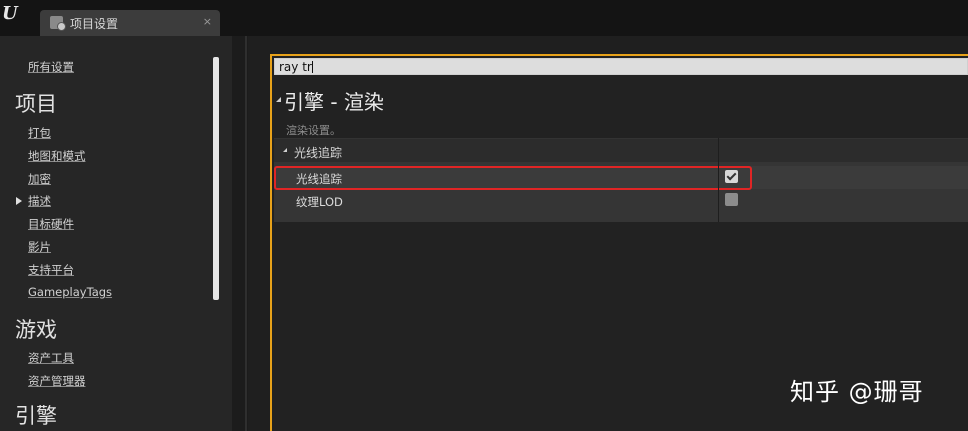  I want to click on property-row: 纹理LOD, so click(621, 200).